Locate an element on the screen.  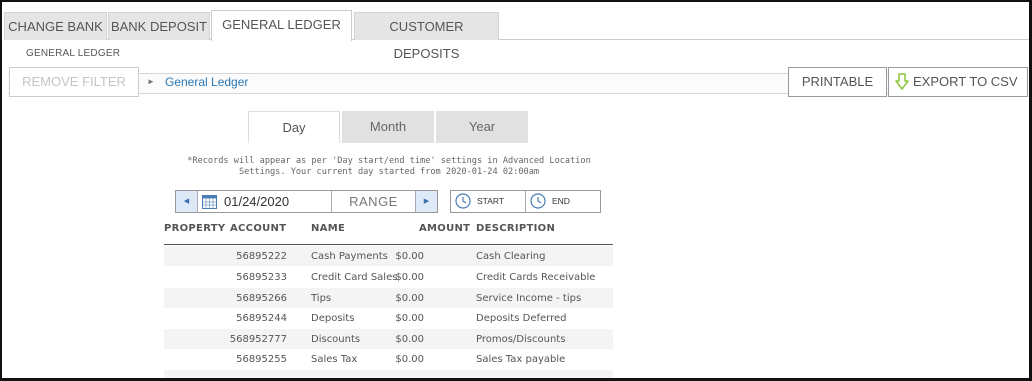
end-time-button: END is located at coordinates (561, 201).